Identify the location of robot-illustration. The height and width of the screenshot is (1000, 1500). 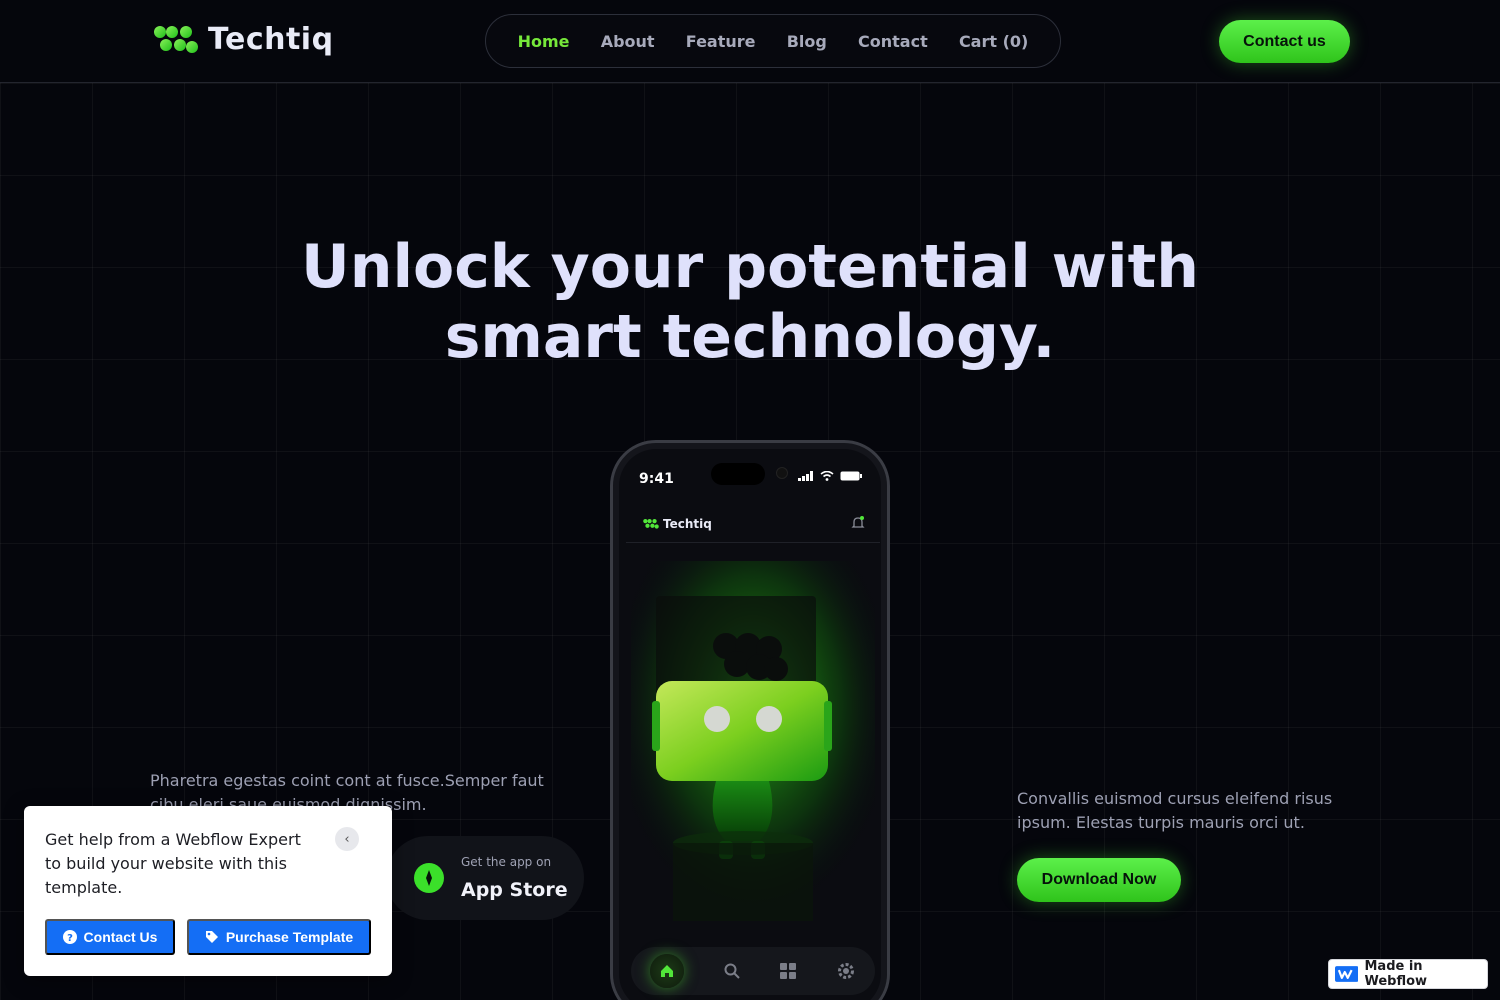
(753, 741).